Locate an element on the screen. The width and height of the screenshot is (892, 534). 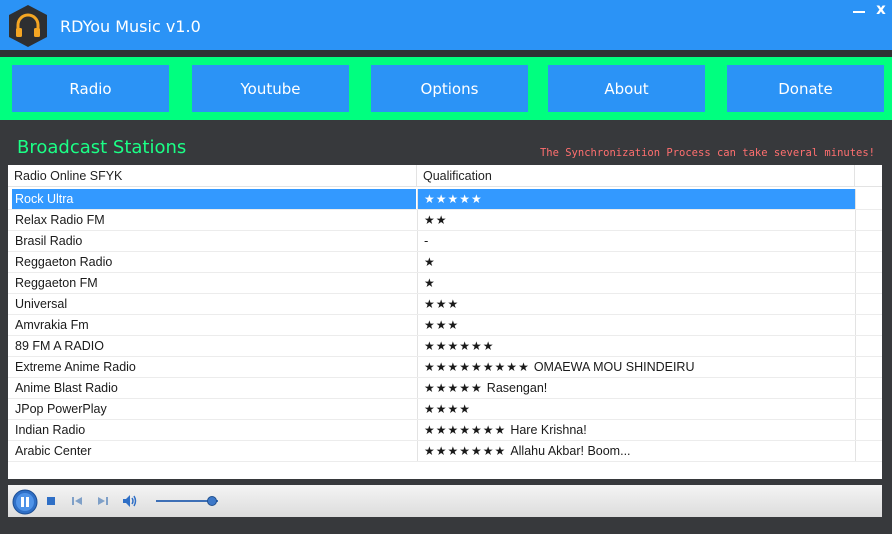
table-row: Anime Blast Radio ★★★★★ Rasengan! is located at coordinates (445, 388).